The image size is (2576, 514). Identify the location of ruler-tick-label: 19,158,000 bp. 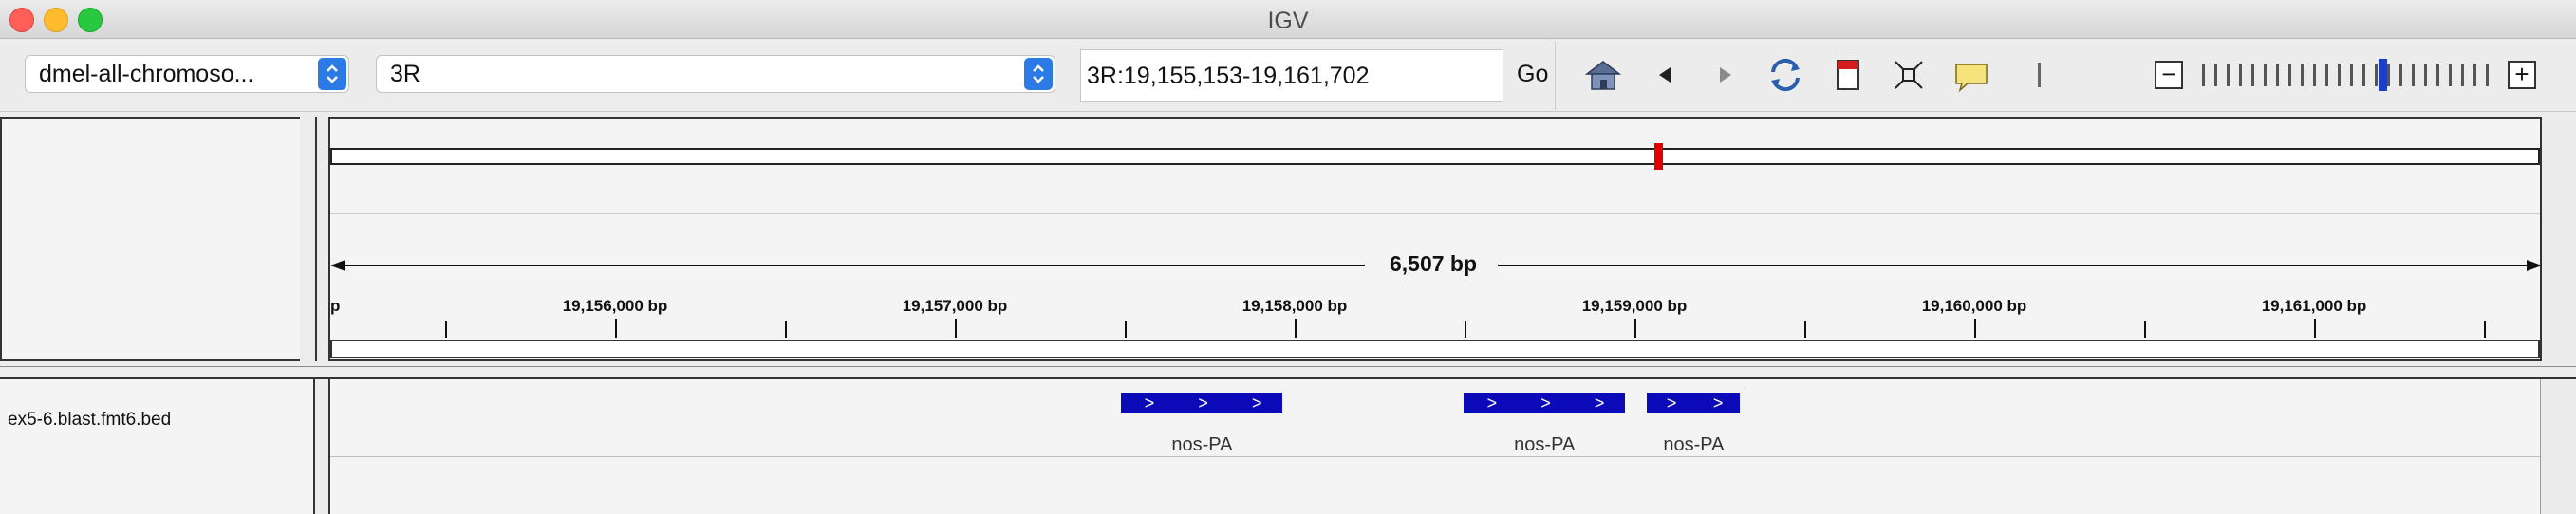
(1294, 306).